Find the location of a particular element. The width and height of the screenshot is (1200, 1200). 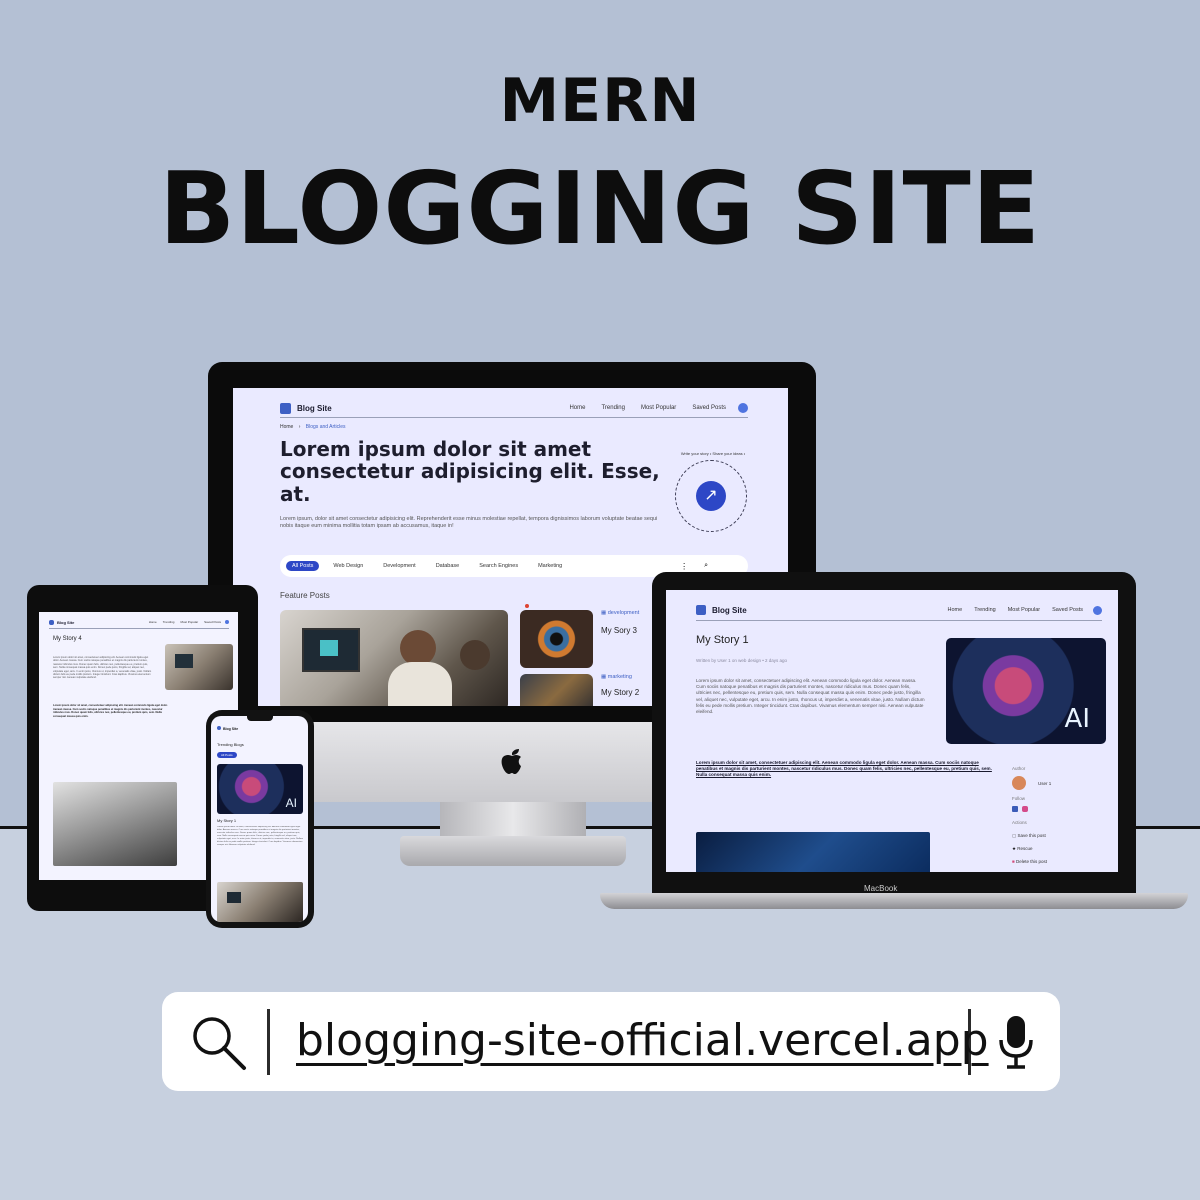

section-title: Feature Posts is located at coordinates (305, 595).